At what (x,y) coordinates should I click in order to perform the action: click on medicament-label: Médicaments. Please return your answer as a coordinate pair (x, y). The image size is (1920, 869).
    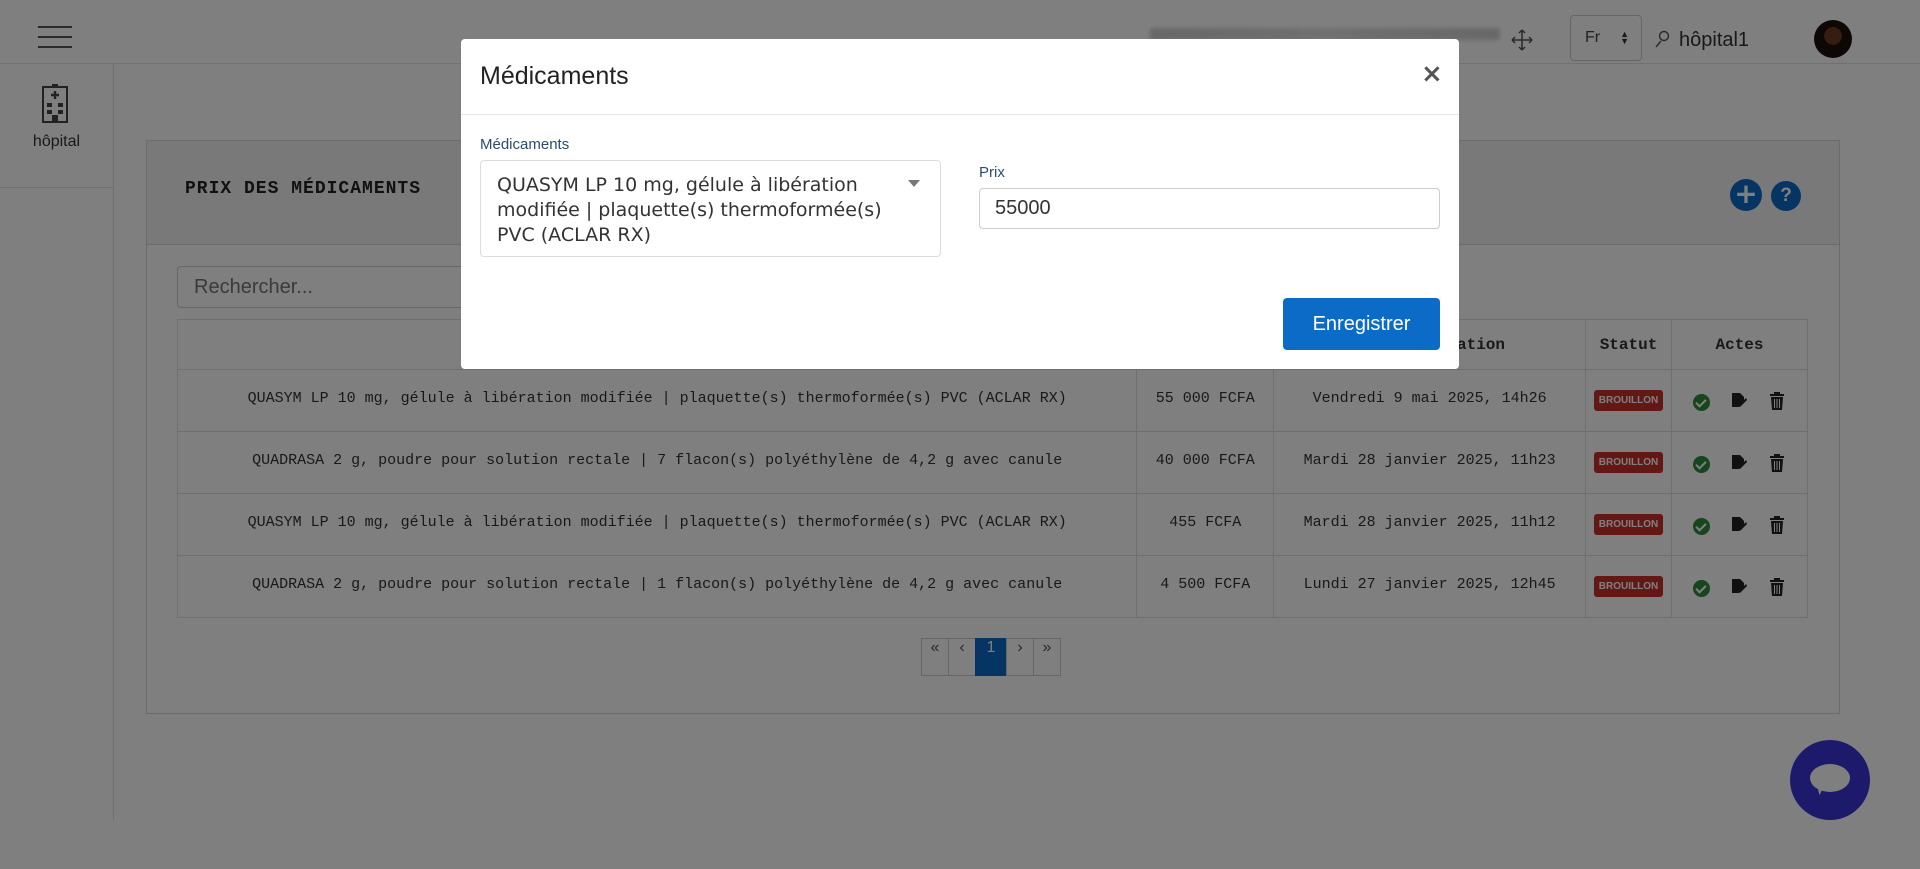
    Looking at the image, I should click on (525, 144).